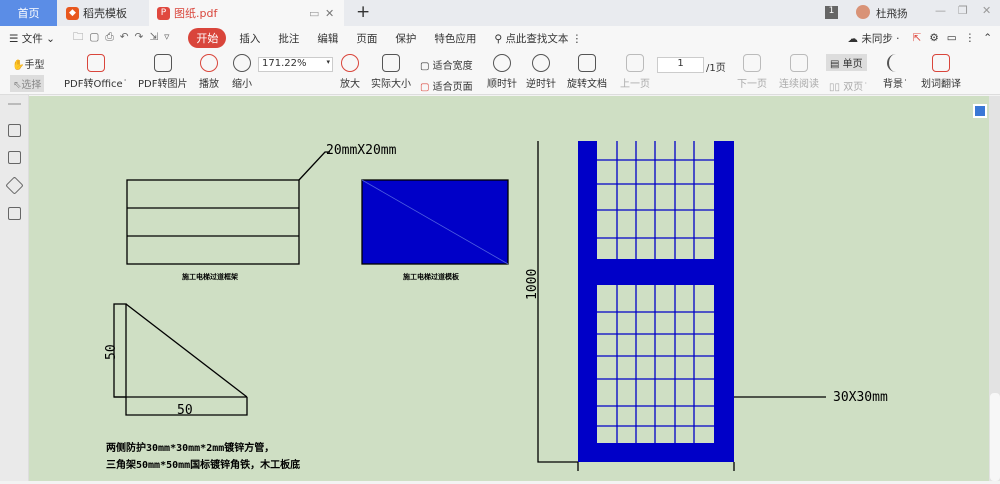 Image resolution: width=1000 pixels, height=484 pixels. I want to click on sync-status: ☁ 未同步 ·, so click(874, 38).